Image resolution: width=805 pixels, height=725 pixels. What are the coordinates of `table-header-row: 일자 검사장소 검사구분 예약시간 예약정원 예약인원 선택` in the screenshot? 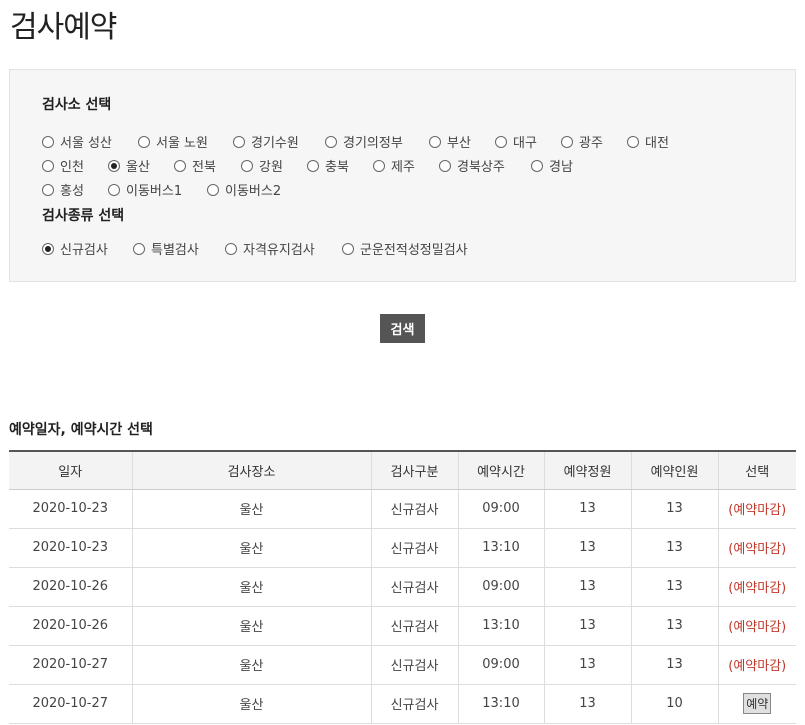 It's located at (402, 470).